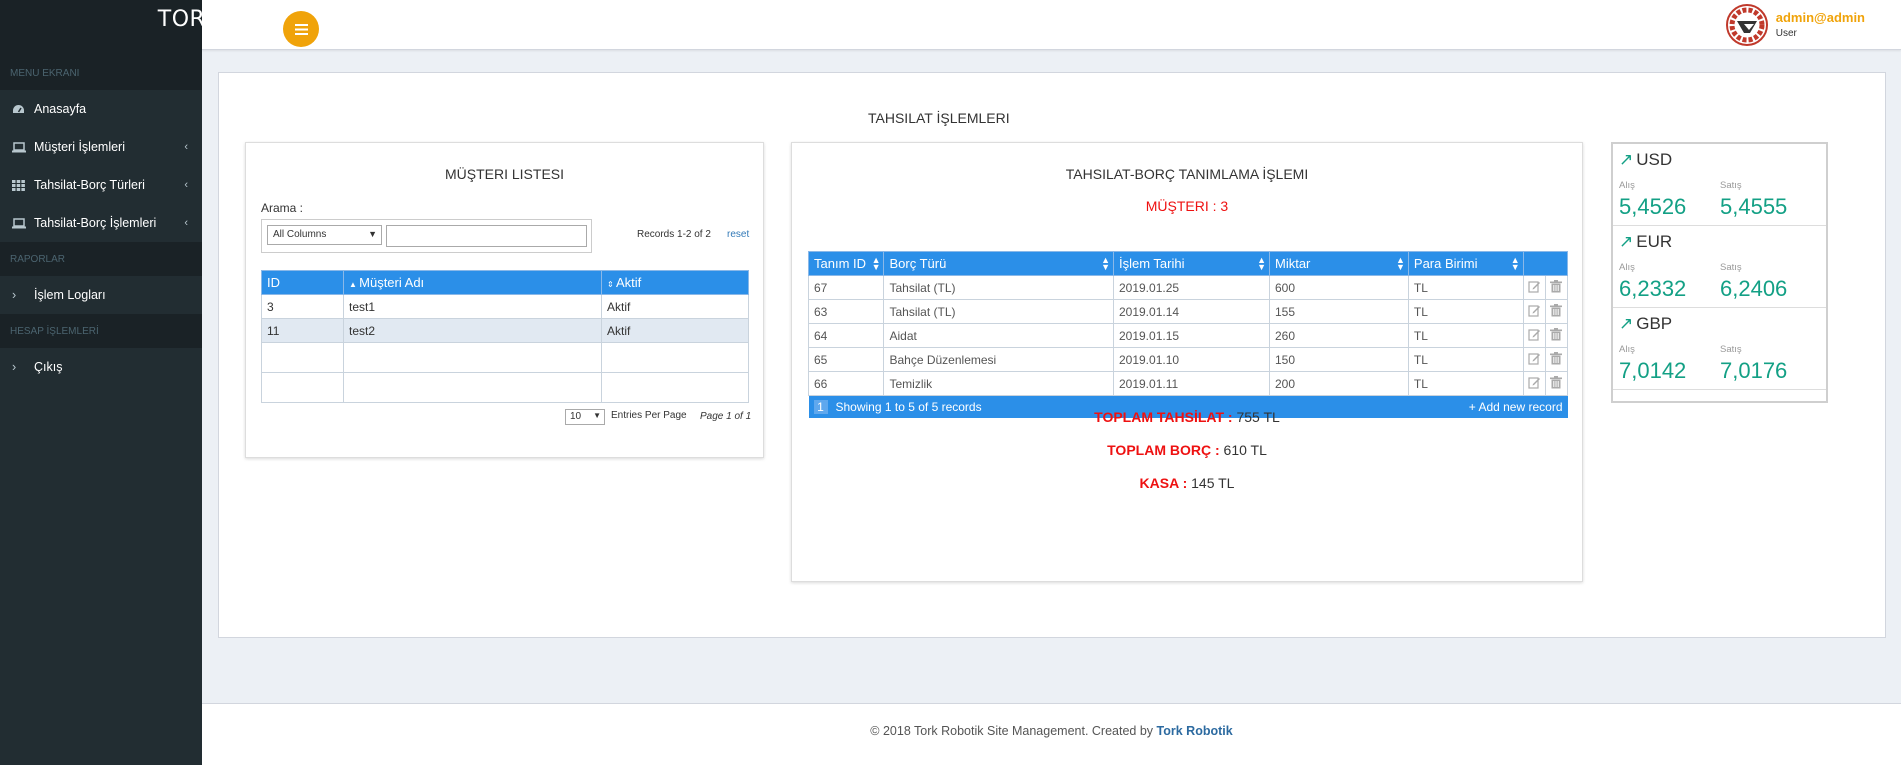 This screenshot has height=765, width=1901. I want to click on total-collection-value: 755 TL, so click(1258, 417).